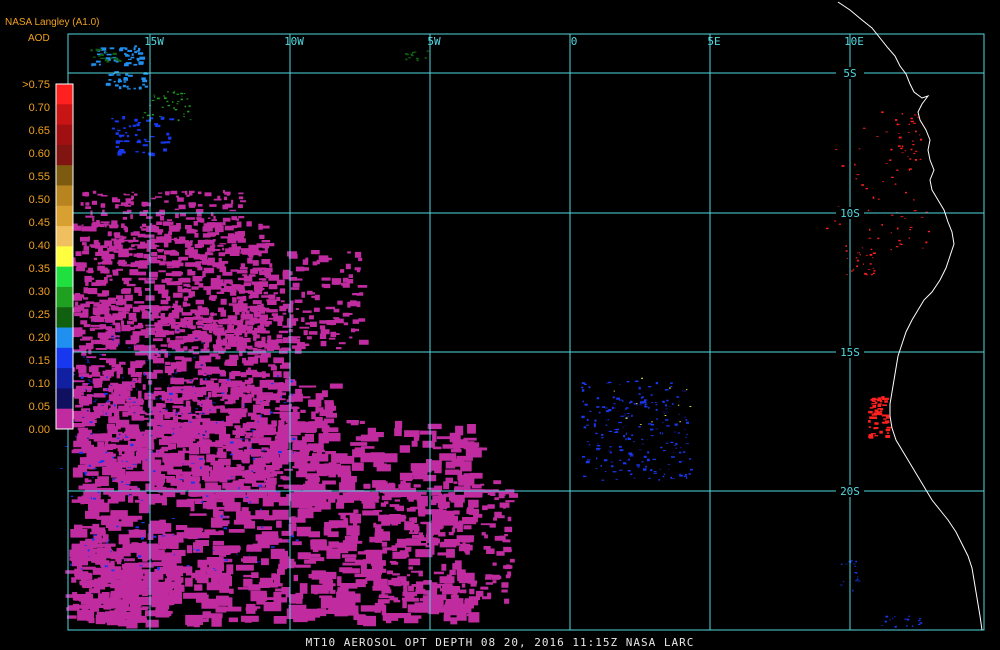 The image size is (1000, 650). What do you see at coordinates (39, 384) in the screenshot?
I see `legend-label: 0.10` at bounding box center [39, 384].